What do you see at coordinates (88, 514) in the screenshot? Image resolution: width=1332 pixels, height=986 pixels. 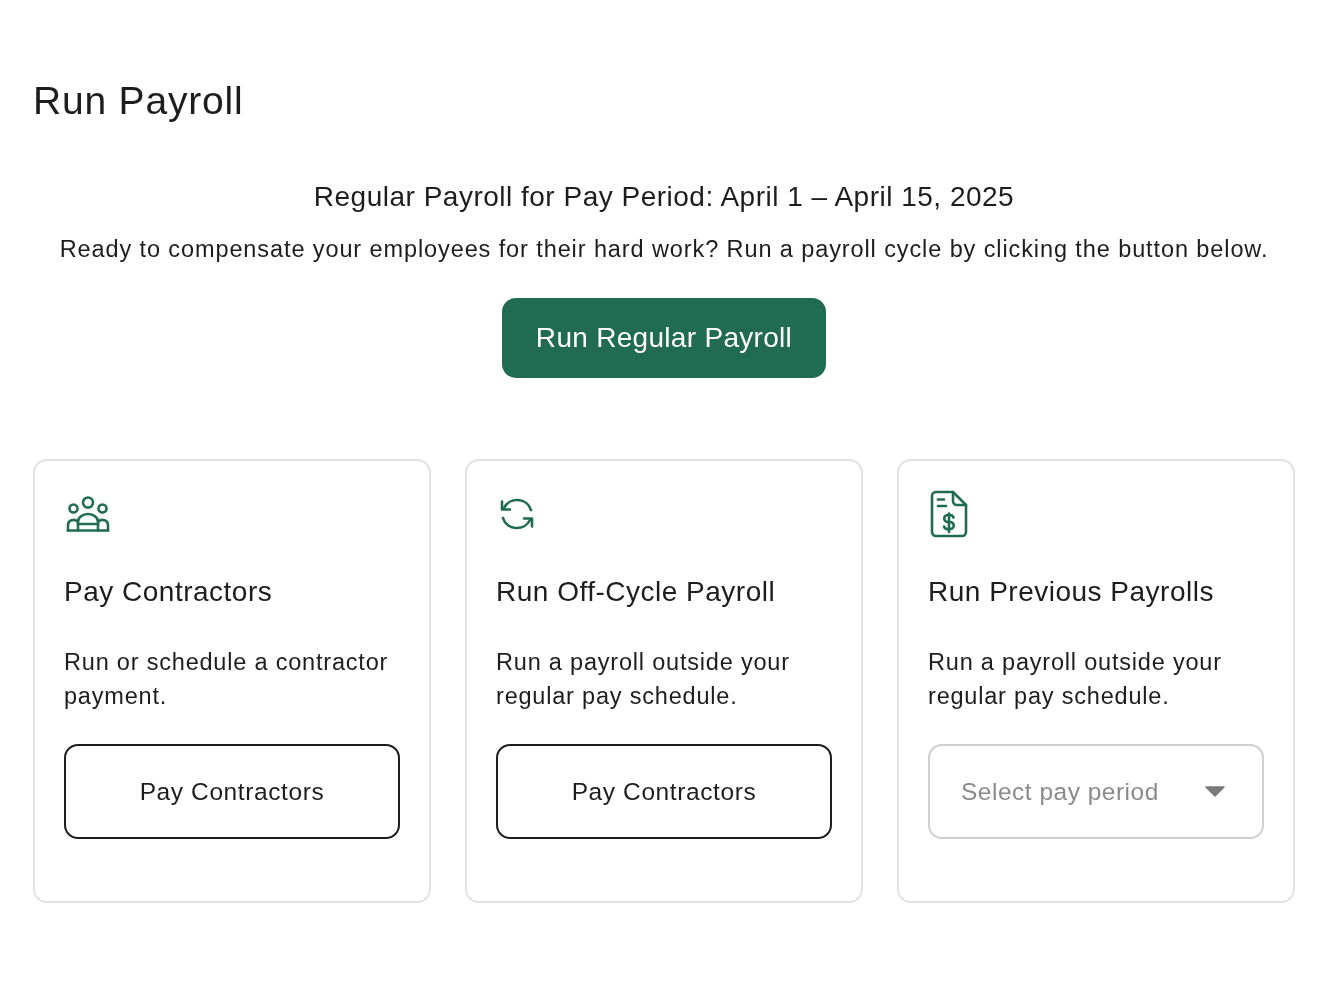 I see `people-group-icon` at bounding box center [88, 514].